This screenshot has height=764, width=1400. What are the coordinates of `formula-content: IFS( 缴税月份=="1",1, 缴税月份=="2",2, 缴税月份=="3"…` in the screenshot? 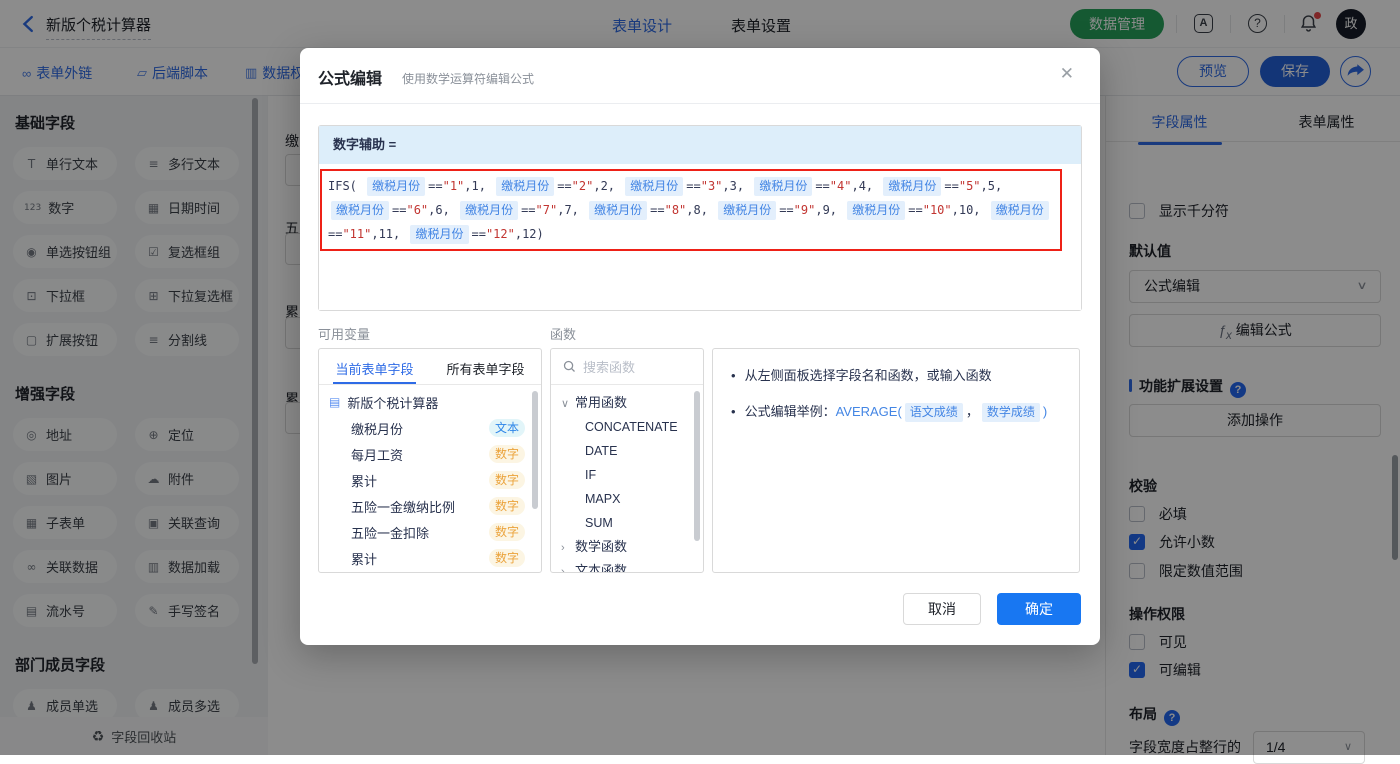 It's located at (690, 210).